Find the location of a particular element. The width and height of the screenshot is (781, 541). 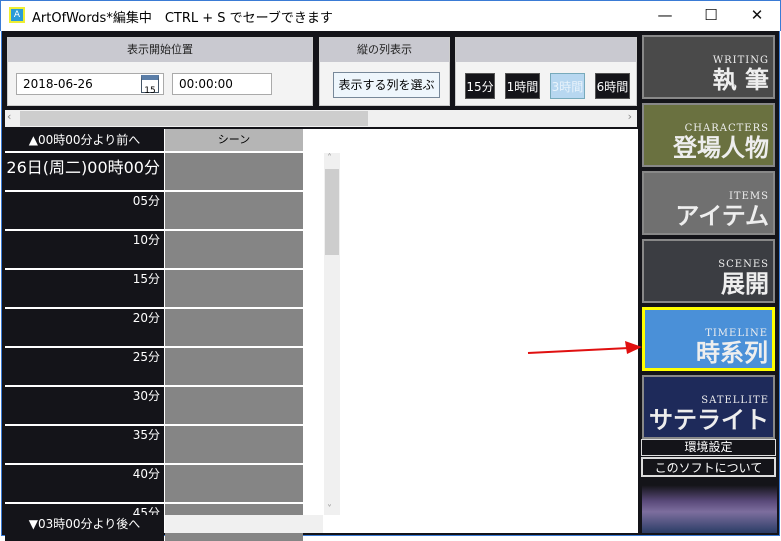

nav-tile-satellite: SATELLITE サテライト is located at coordinates (708, 407).